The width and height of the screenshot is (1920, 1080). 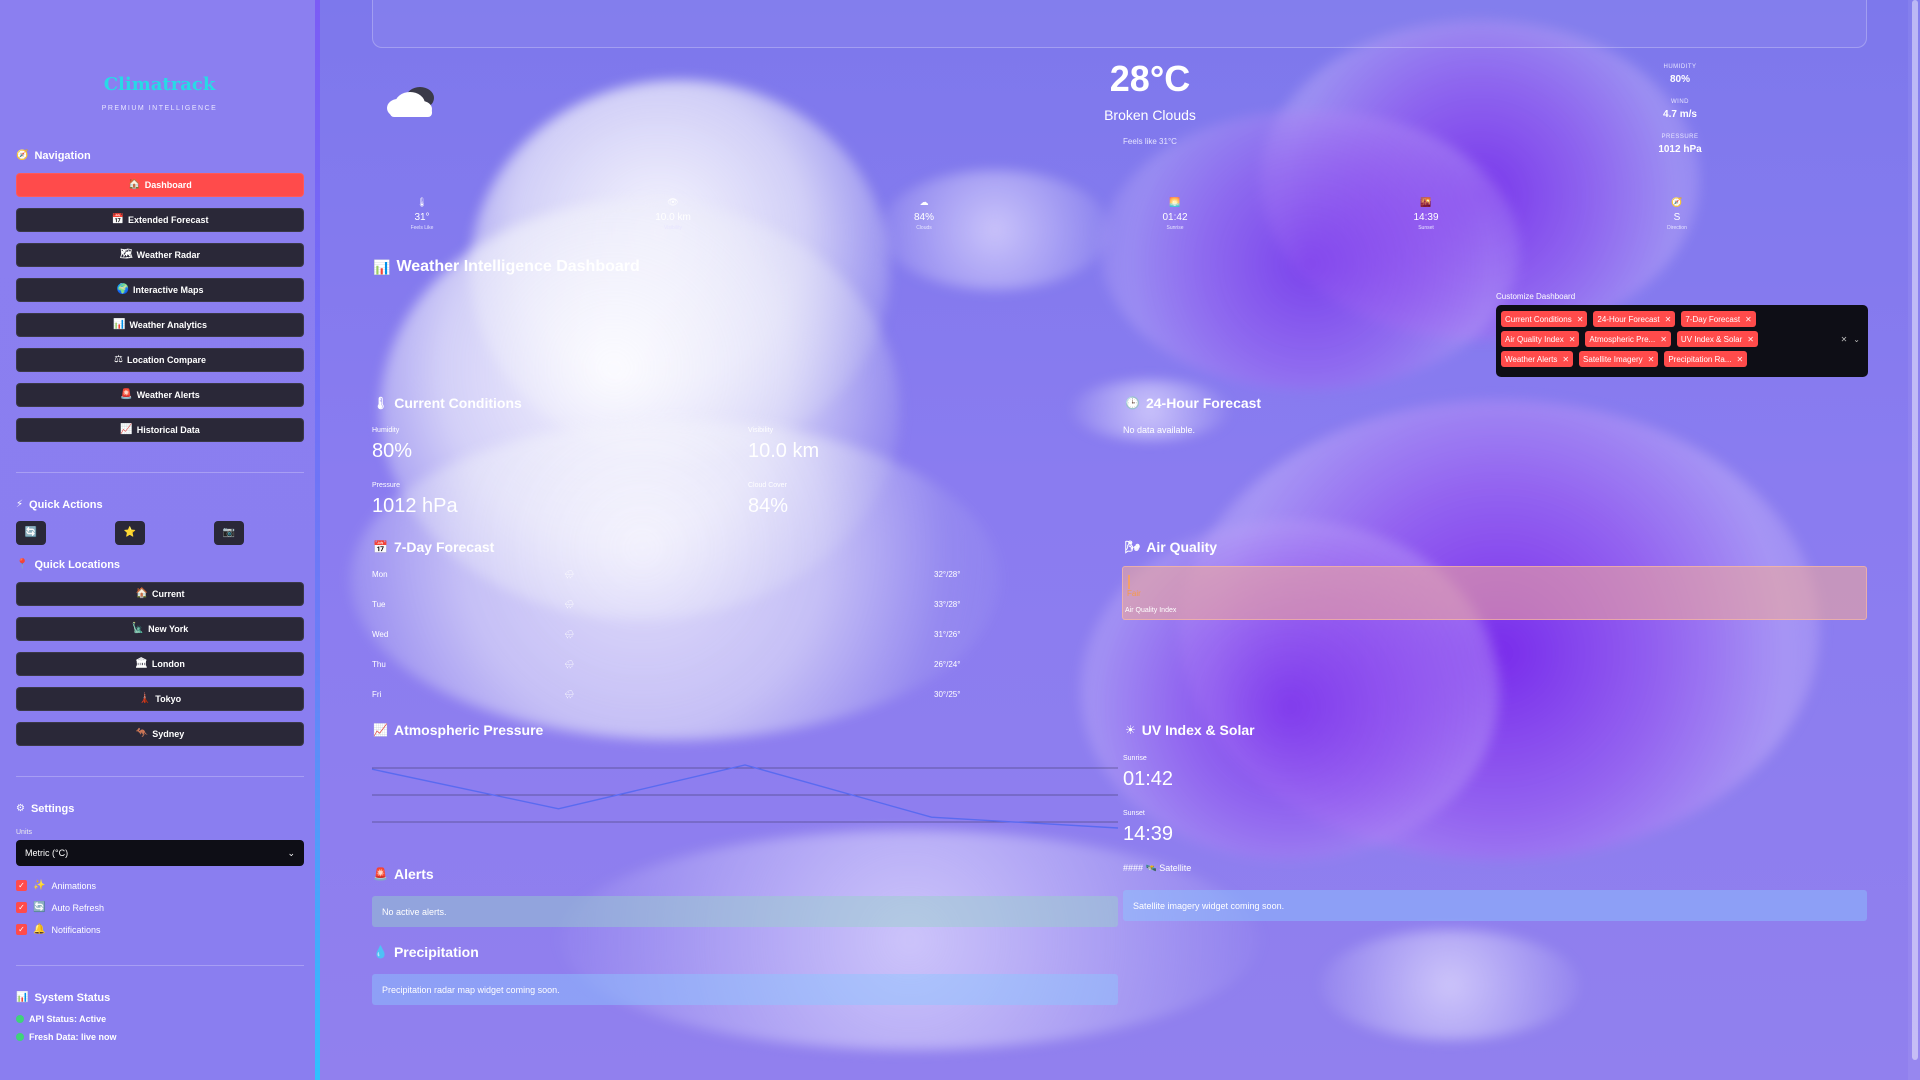 What do you see at coordinates (52, 809) in the screenshot?
I see `settings-title: Settings` at bounding box center [52, 809].